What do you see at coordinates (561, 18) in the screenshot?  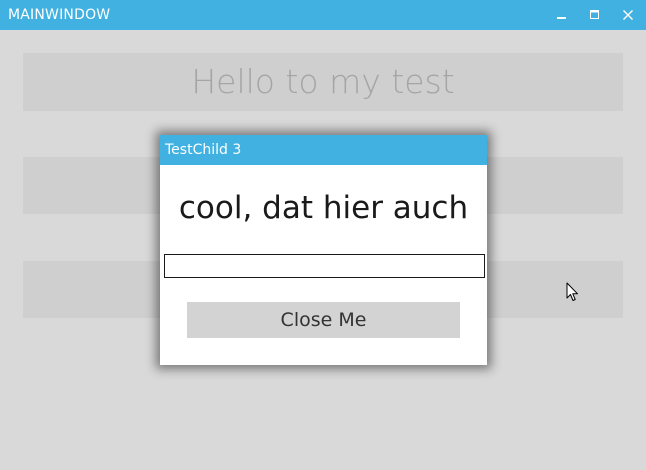 I see `minimize-icon` at bounding box center [561, 18].